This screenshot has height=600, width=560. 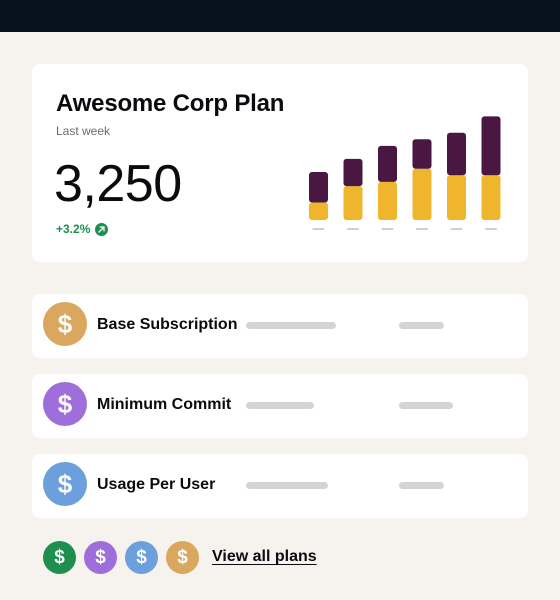 I want to click on line-item-label: Base Subscription, so click(x=167, y=324).